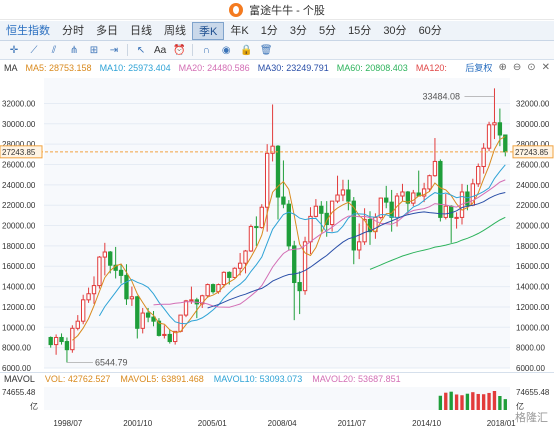  Describe the element at coordinates (246, 50) in the screenshot. I see `lock-icon: 🔒` at that location.